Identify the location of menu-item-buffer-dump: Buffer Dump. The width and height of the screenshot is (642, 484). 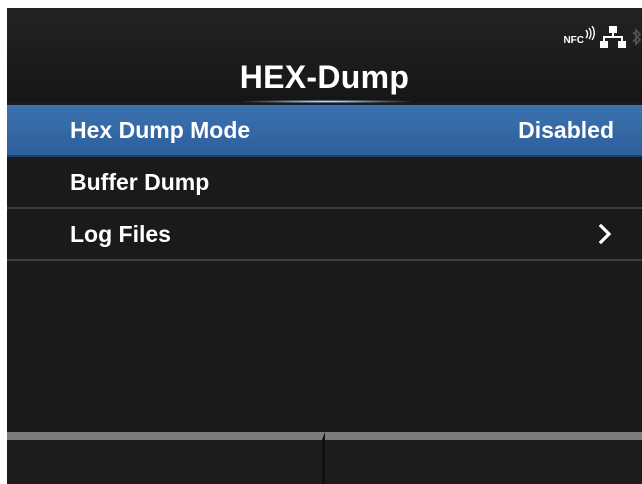
(324, 183).